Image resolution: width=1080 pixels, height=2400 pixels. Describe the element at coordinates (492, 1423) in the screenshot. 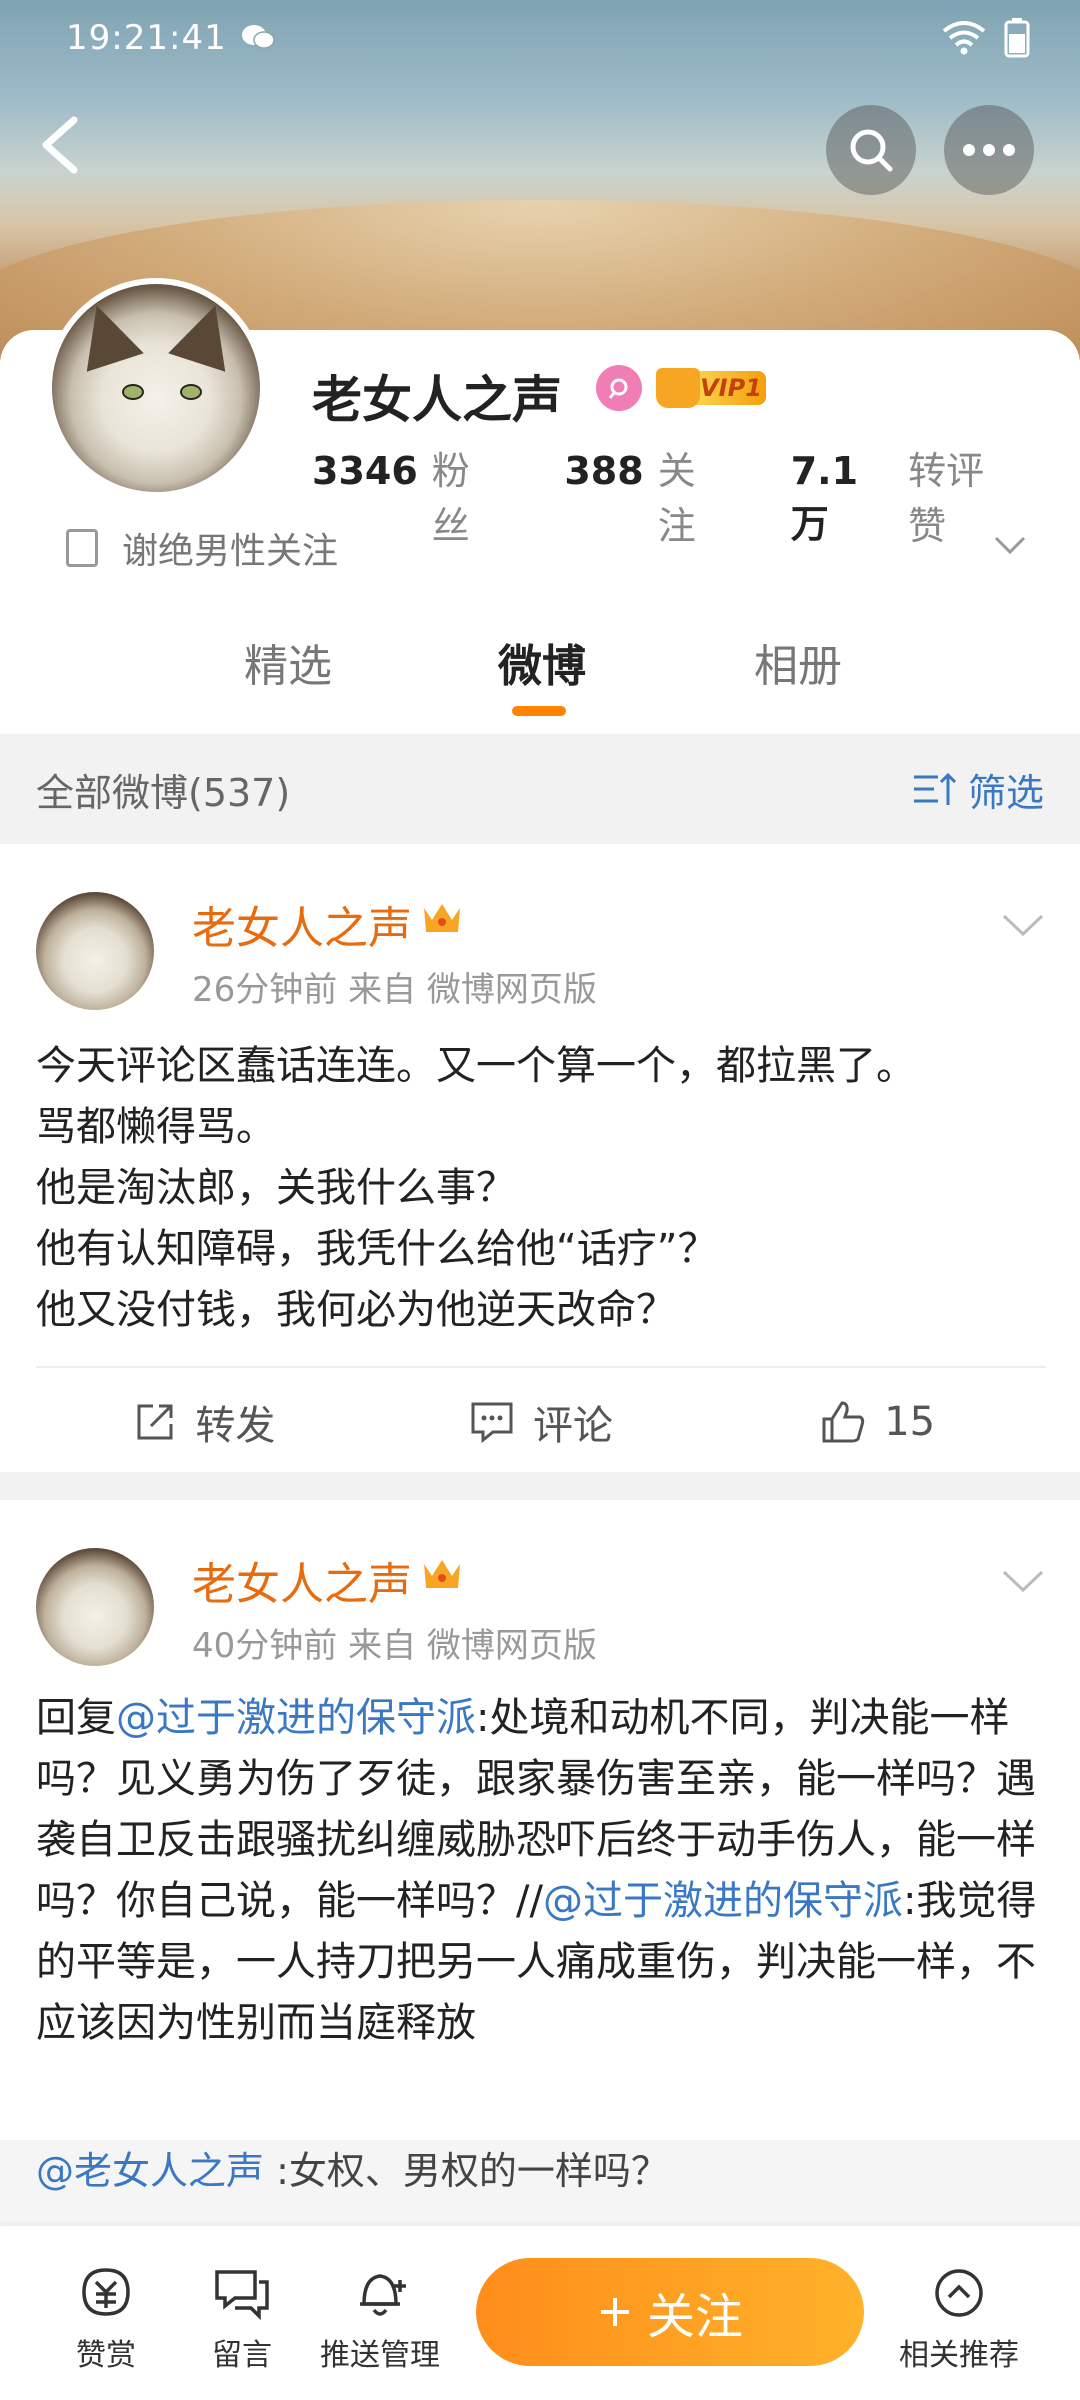

I see `comment-icon` at that location.